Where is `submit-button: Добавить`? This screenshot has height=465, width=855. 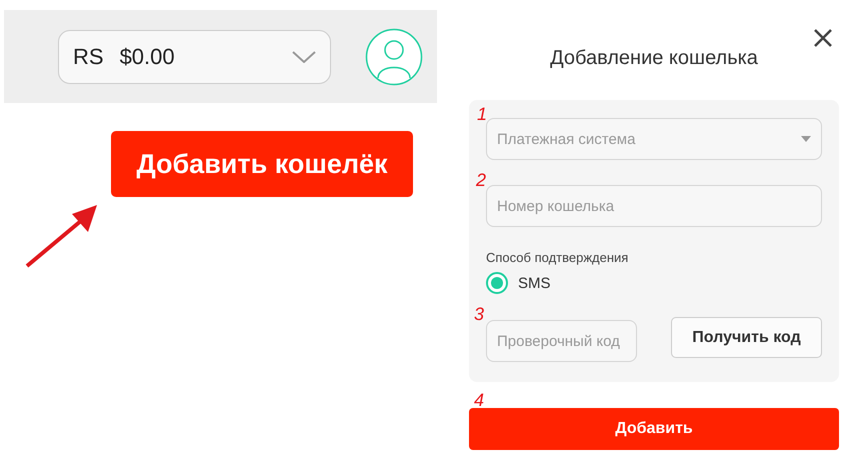 submit-button: Добавить is located at coordinates (654, 429).